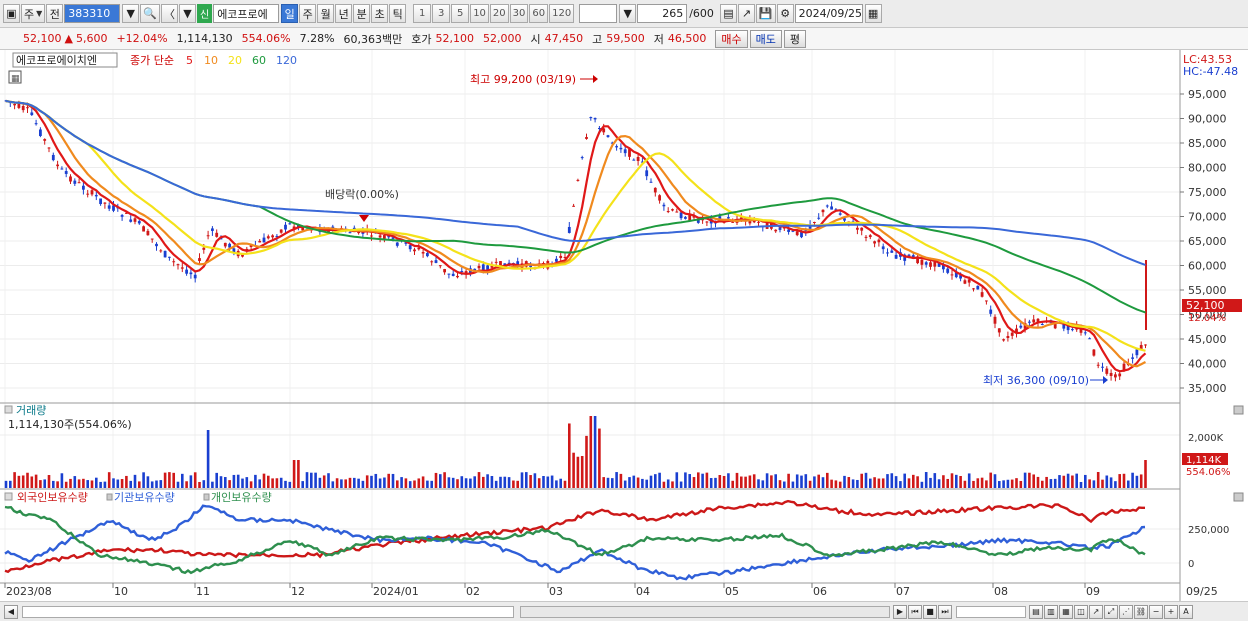 This screenshot has height=621, width=1248. What do you see at coordinates (1111, 611) in the screenshot?
I see `measure-icon: ⤢` at bounding box center [1111, 611].